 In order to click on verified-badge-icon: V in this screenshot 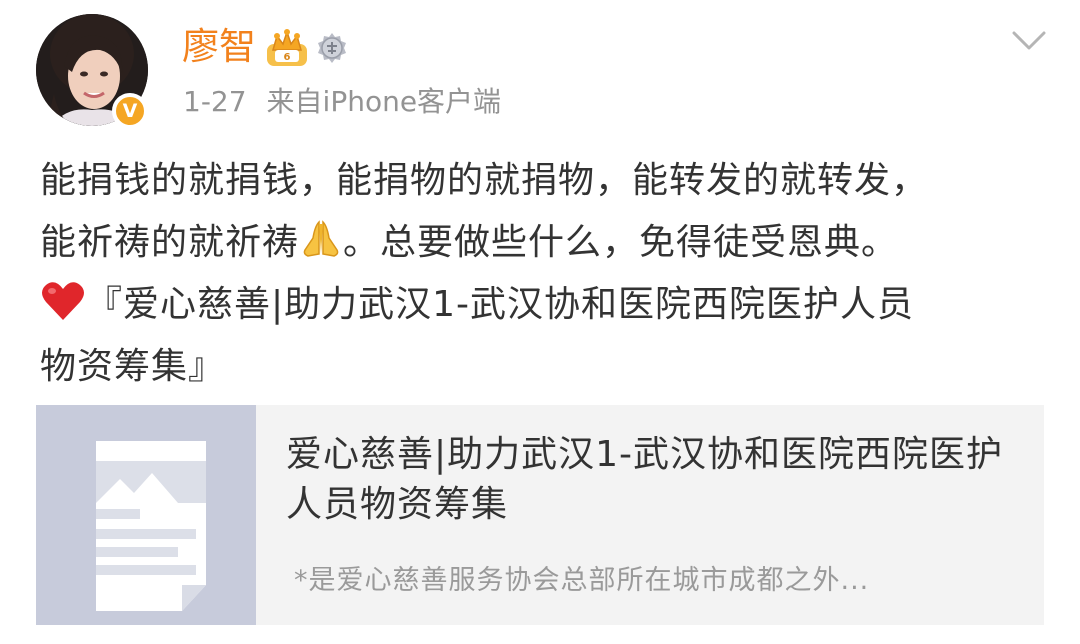, I will do `click(130, 111)`.